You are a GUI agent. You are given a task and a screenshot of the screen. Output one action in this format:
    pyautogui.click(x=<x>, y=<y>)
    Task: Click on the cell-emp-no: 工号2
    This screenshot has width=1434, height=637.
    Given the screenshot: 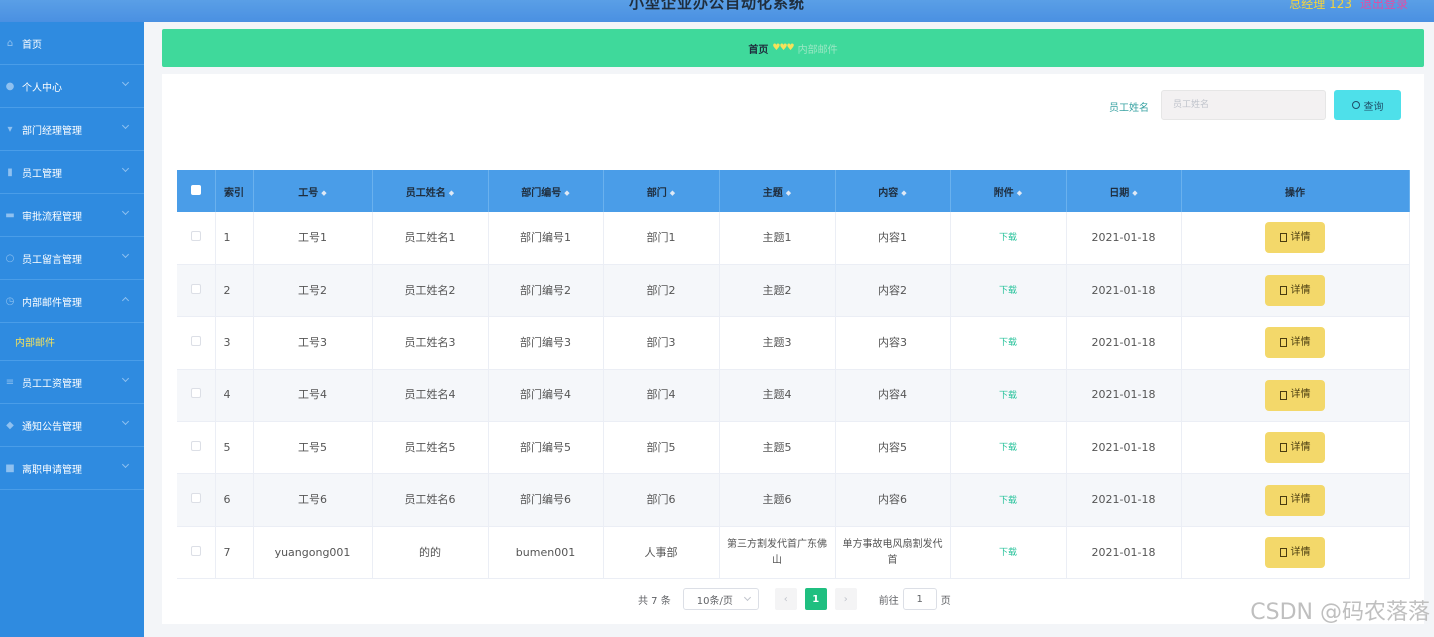 What is the action you would take?
    pyautogui.click(x=313, y=291)
    